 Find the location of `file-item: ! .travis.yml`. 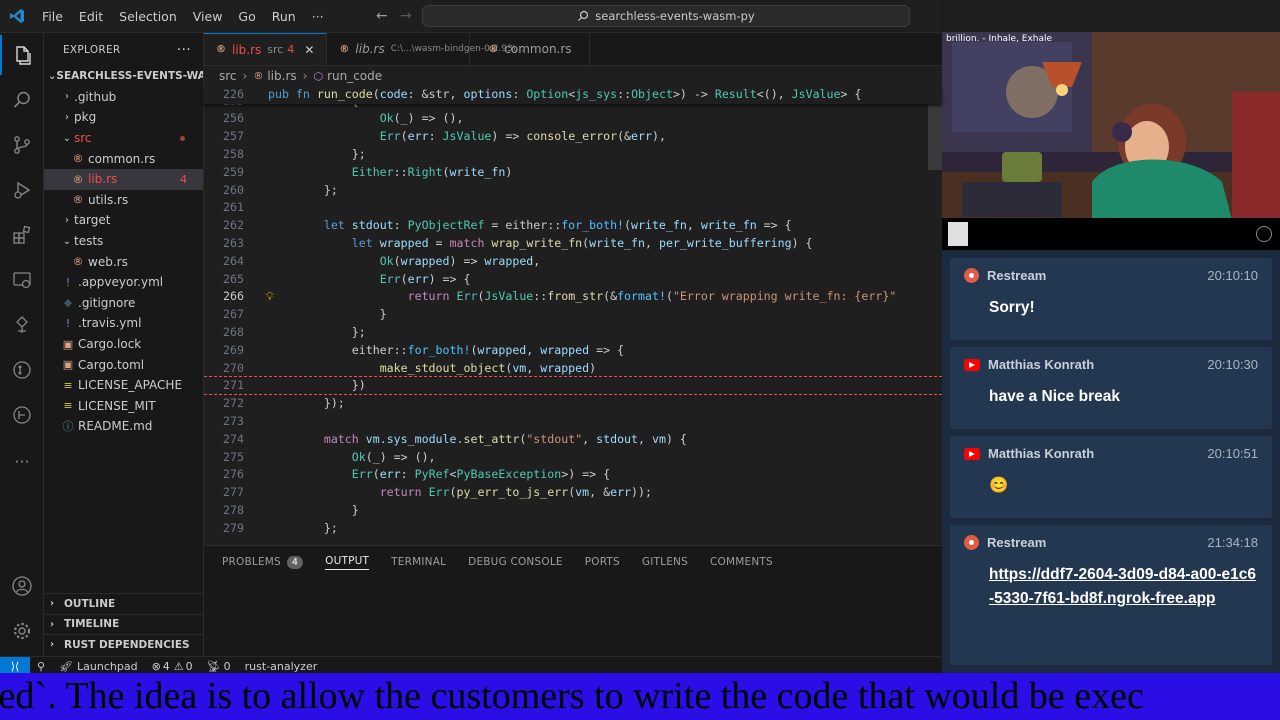

file-item: ! .travis.yml is located at coordinates (123, 323).